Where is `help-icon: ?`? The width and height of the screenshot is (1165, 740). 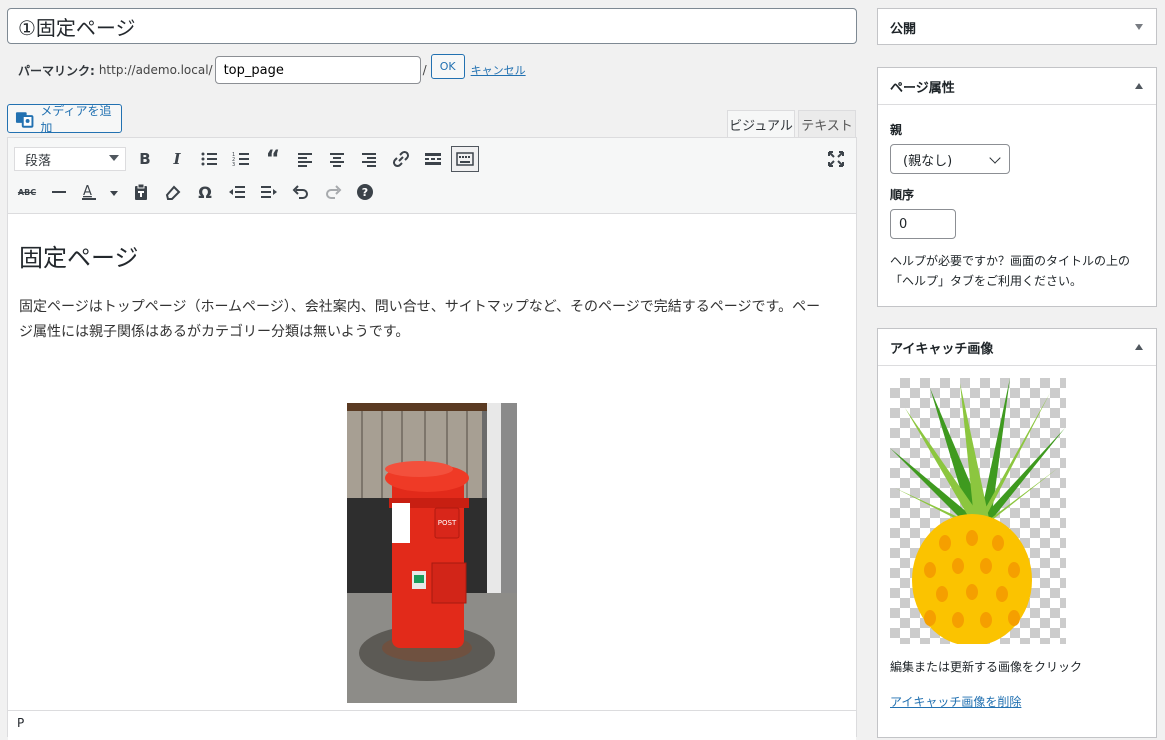 help-icon: ? is located at coordinates (365, 192).